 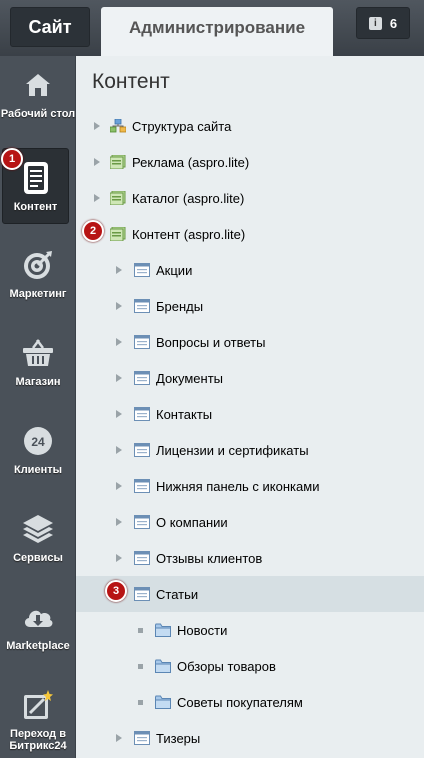 I want to click on document-icon, so click(x=36, y=178).